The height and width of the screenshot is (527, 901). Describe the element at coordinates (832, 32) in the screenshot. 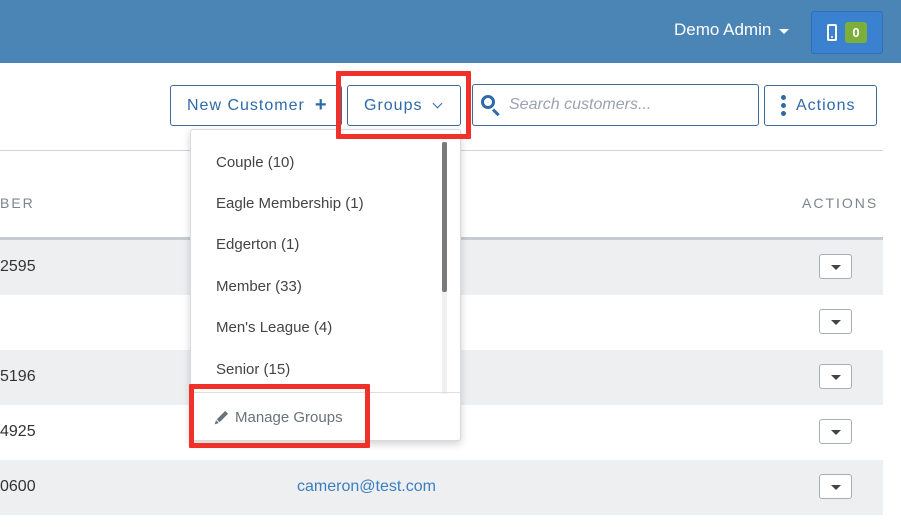

I see `mobile-phone-icon` at that location.